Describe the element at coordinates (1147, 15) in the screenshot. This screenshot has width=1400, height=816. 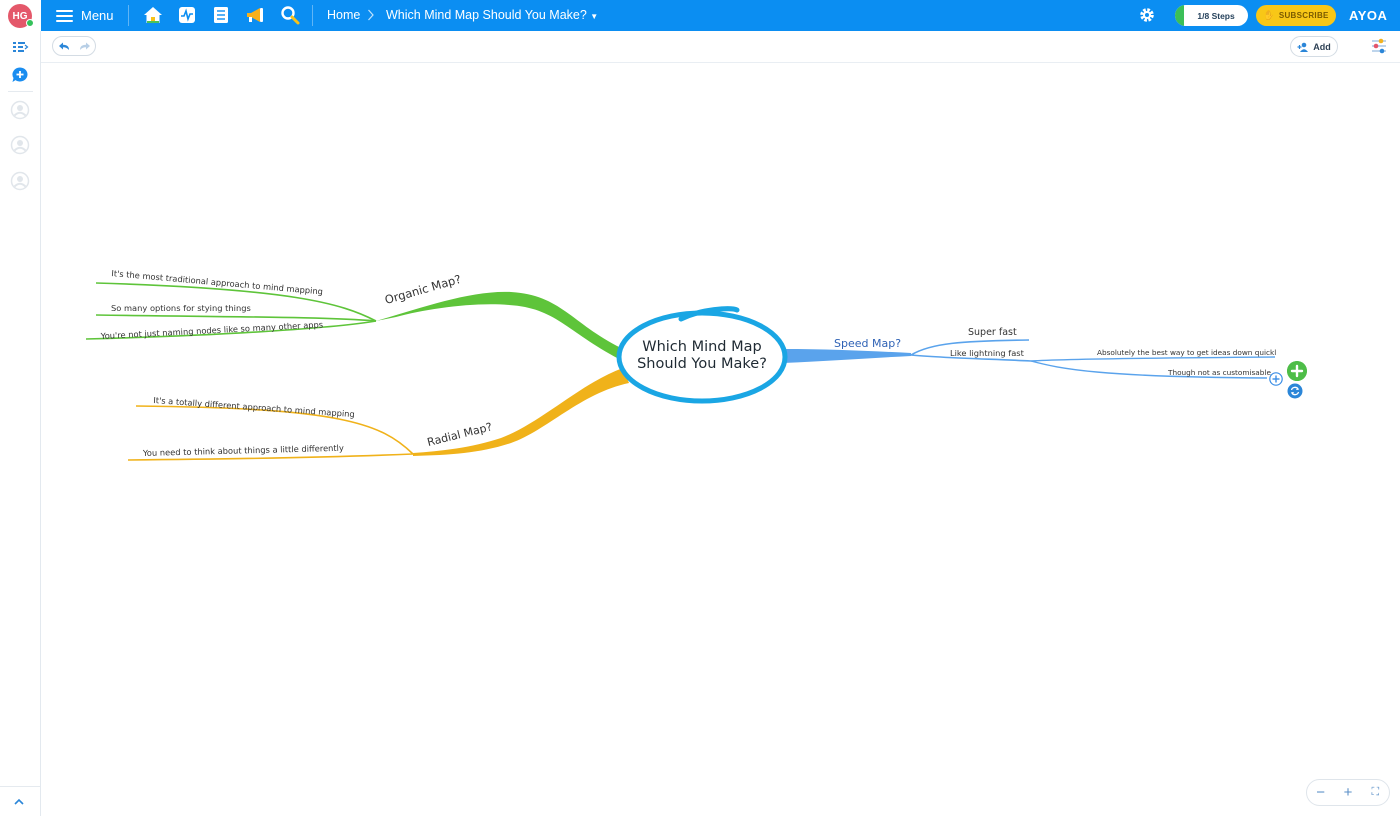
I see `gear-icon` at that location.